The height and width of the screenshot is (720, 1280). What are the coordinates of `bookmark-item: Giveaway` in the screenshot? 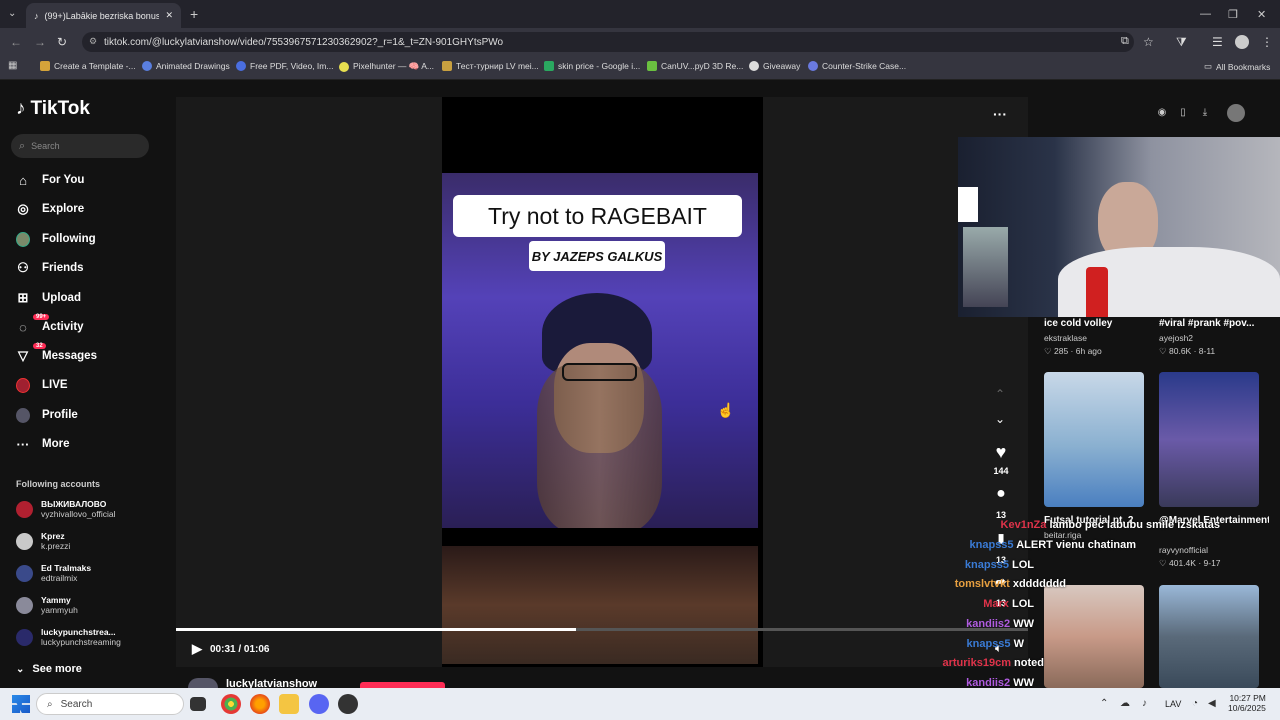 It's located at (774, 66).